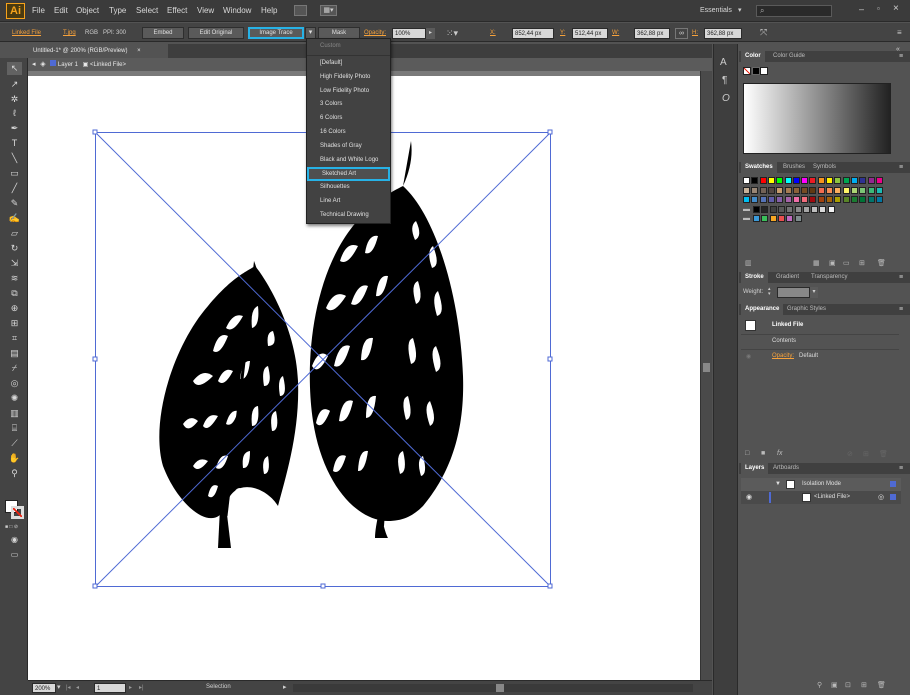 The image size is (910, 695). Describe the element at coordinates (14, 233) in the screenshot. I see `eraser-icon: ▱` at that location.